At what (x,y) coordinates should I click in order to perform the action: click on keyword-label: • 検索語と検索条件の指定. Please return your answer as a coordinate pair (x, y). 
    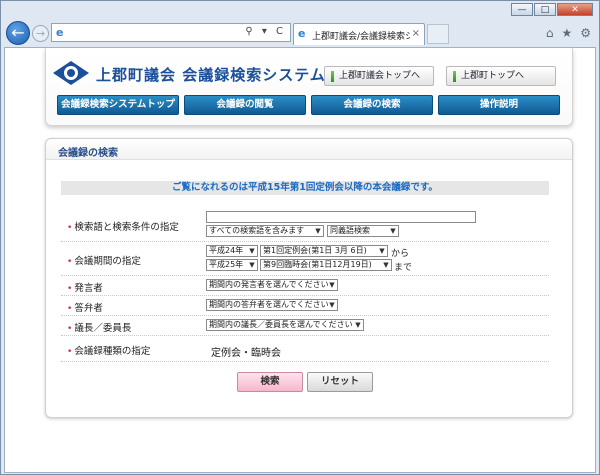
    Looking at the image, I should click on (123, 227).